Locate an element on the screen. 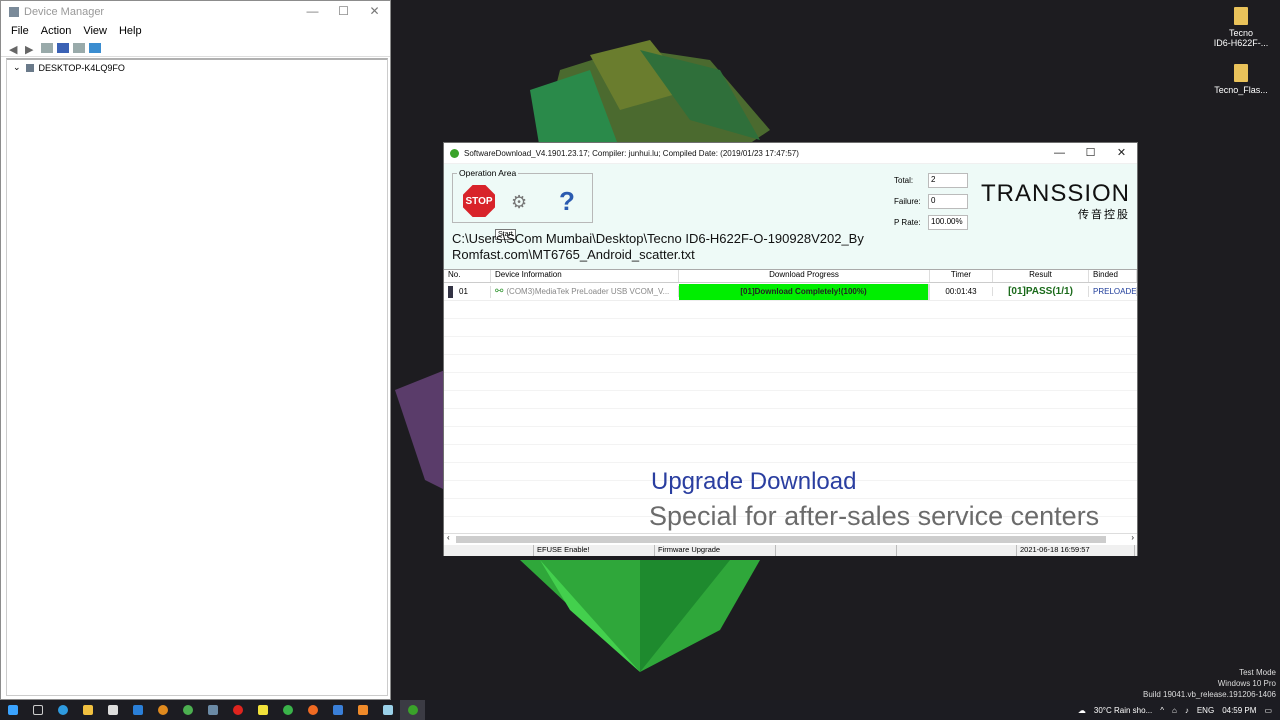  result-cell: [01]PASS(1/1) is located at coordinates (1041, 291).